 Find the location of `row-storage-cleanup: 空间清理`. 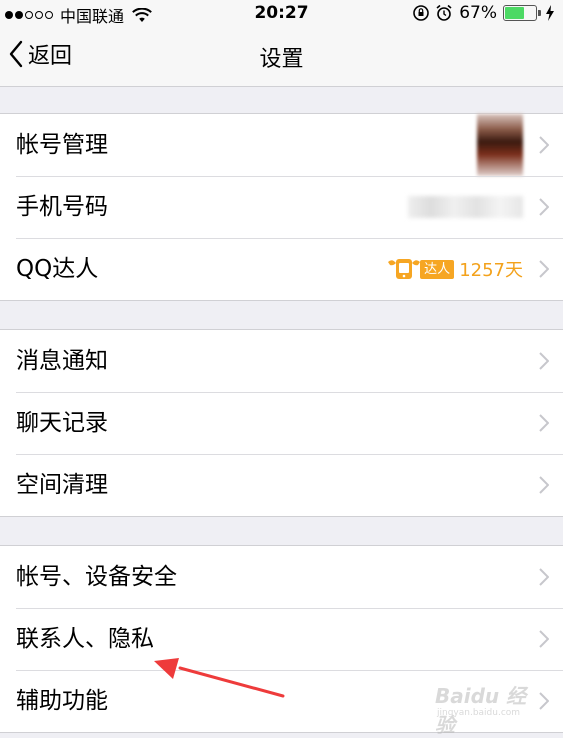

row-storage-cleanup: 空间清理 is located at coordinates (281, 485).